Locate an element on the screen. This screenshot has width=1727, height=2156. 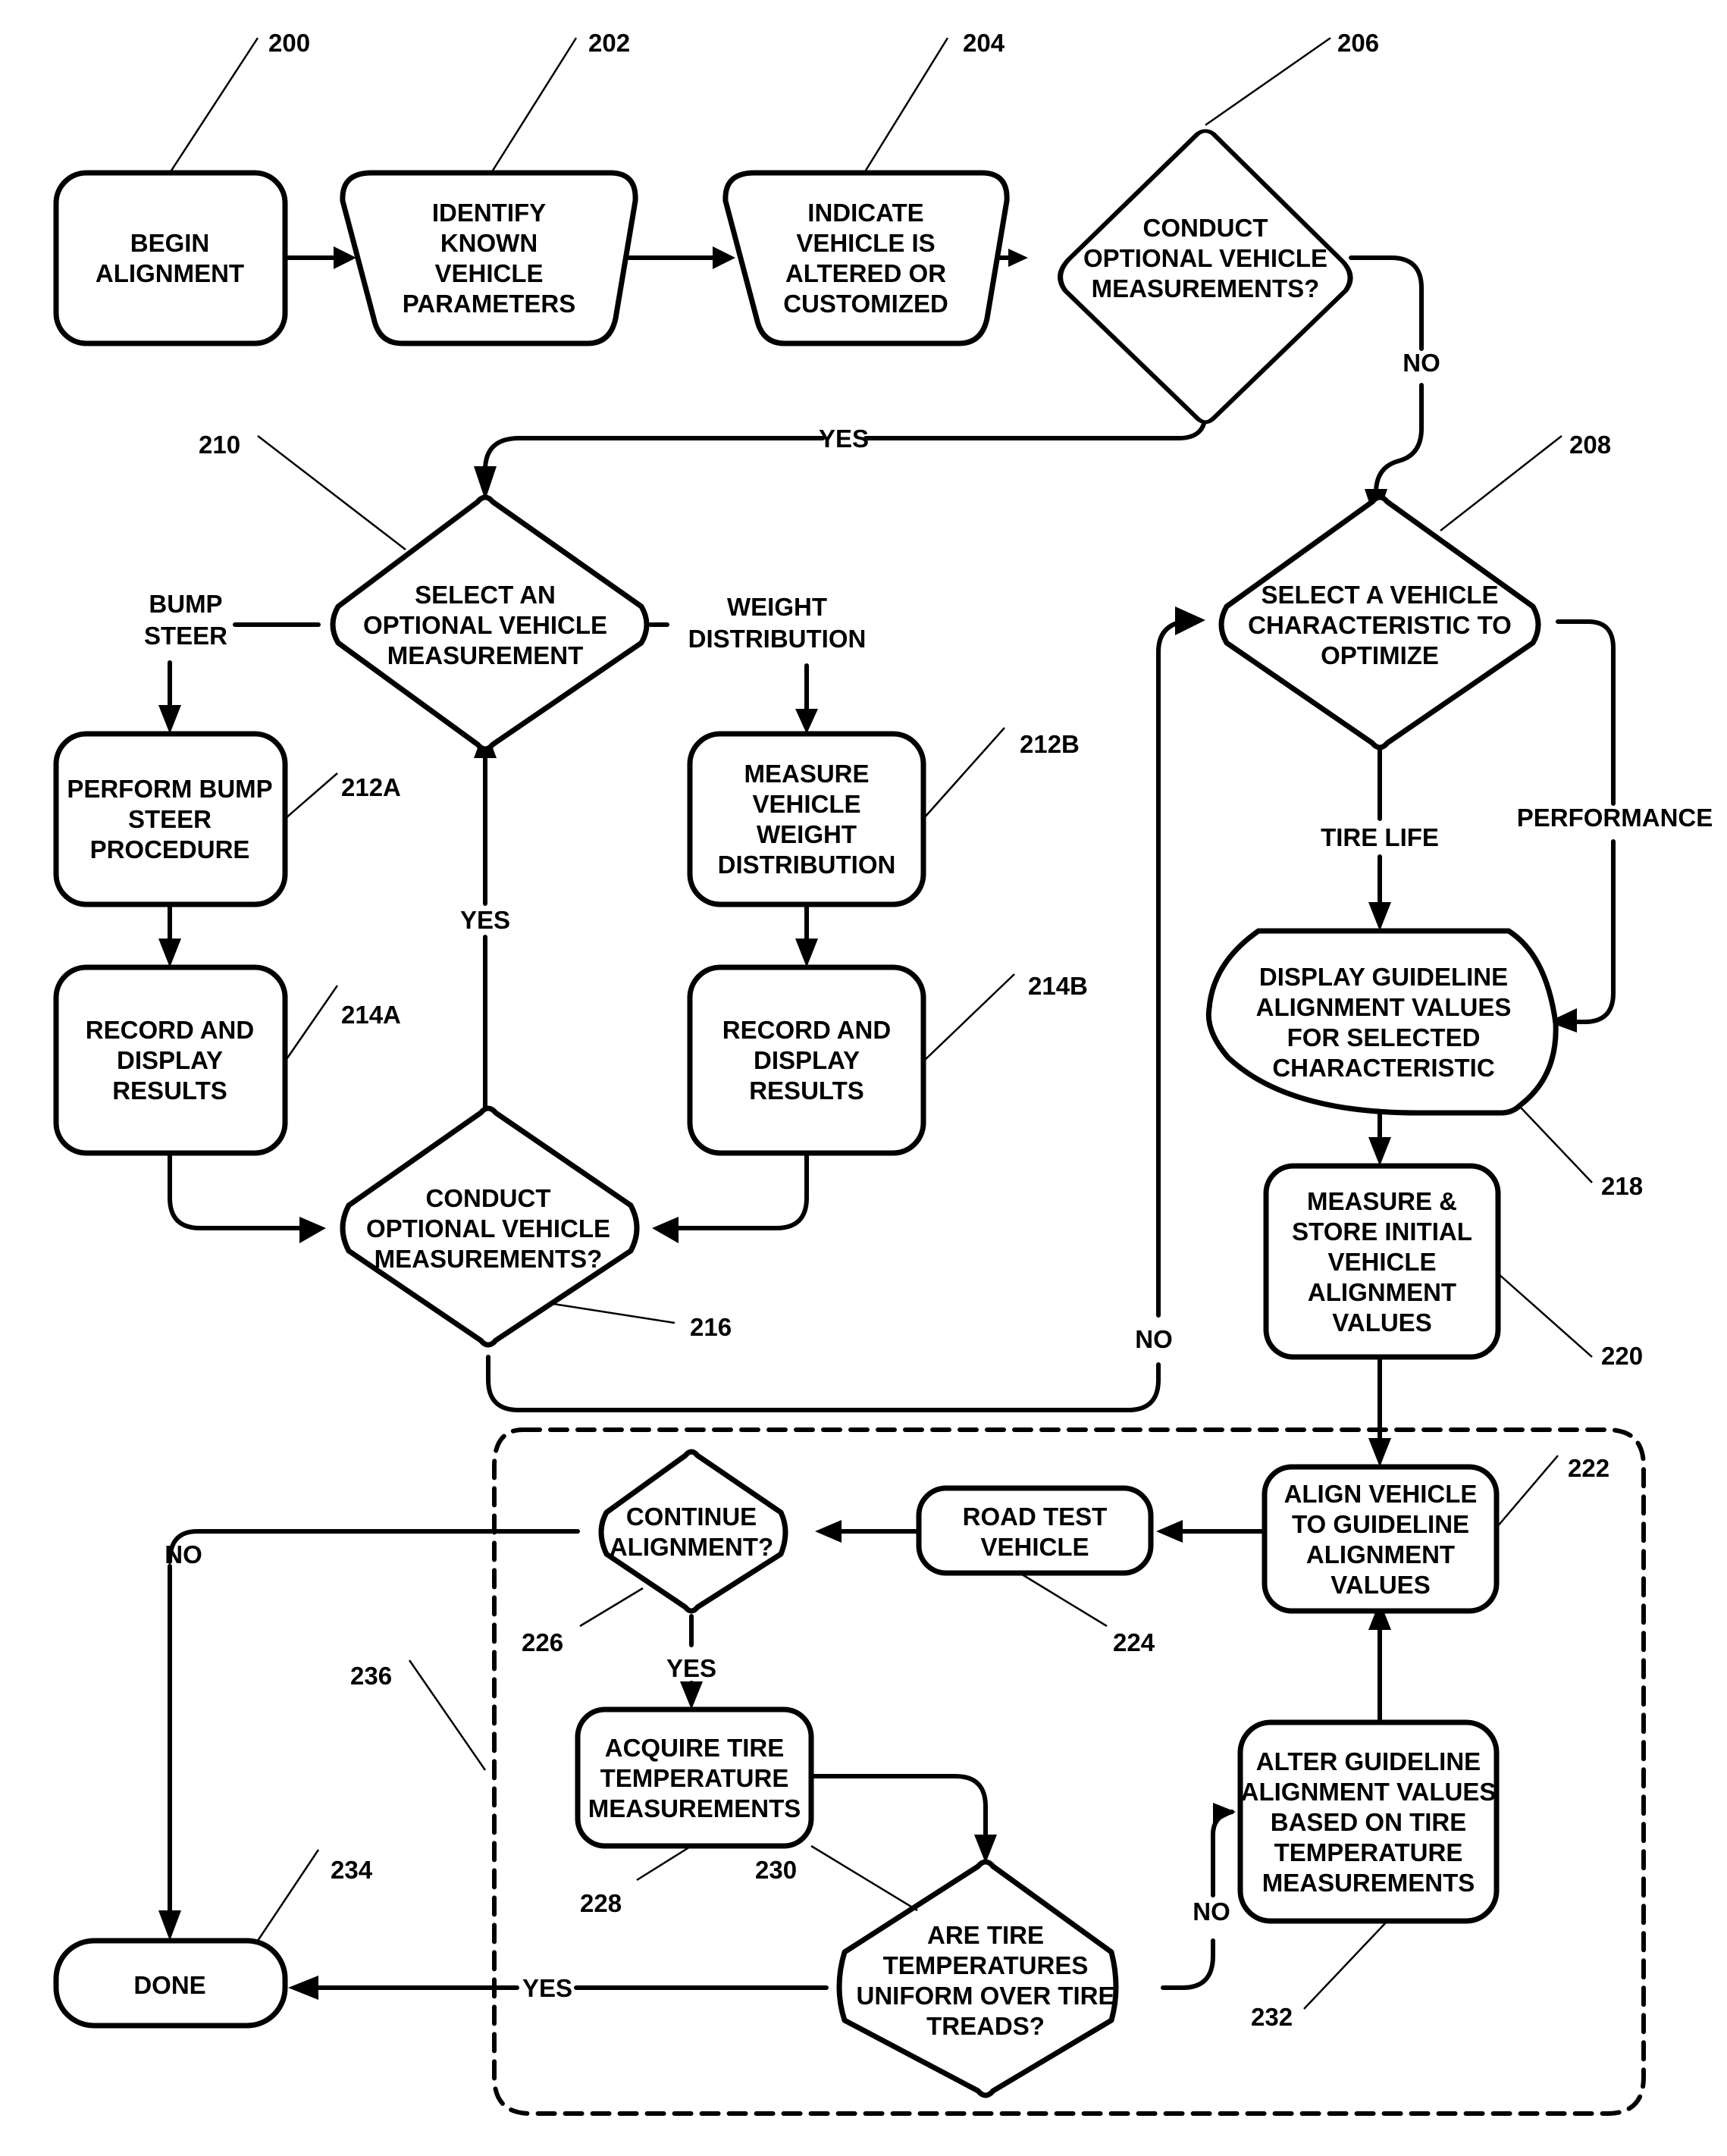
node-label-224: VEHICLE is located at coordinates (1034, 1547).